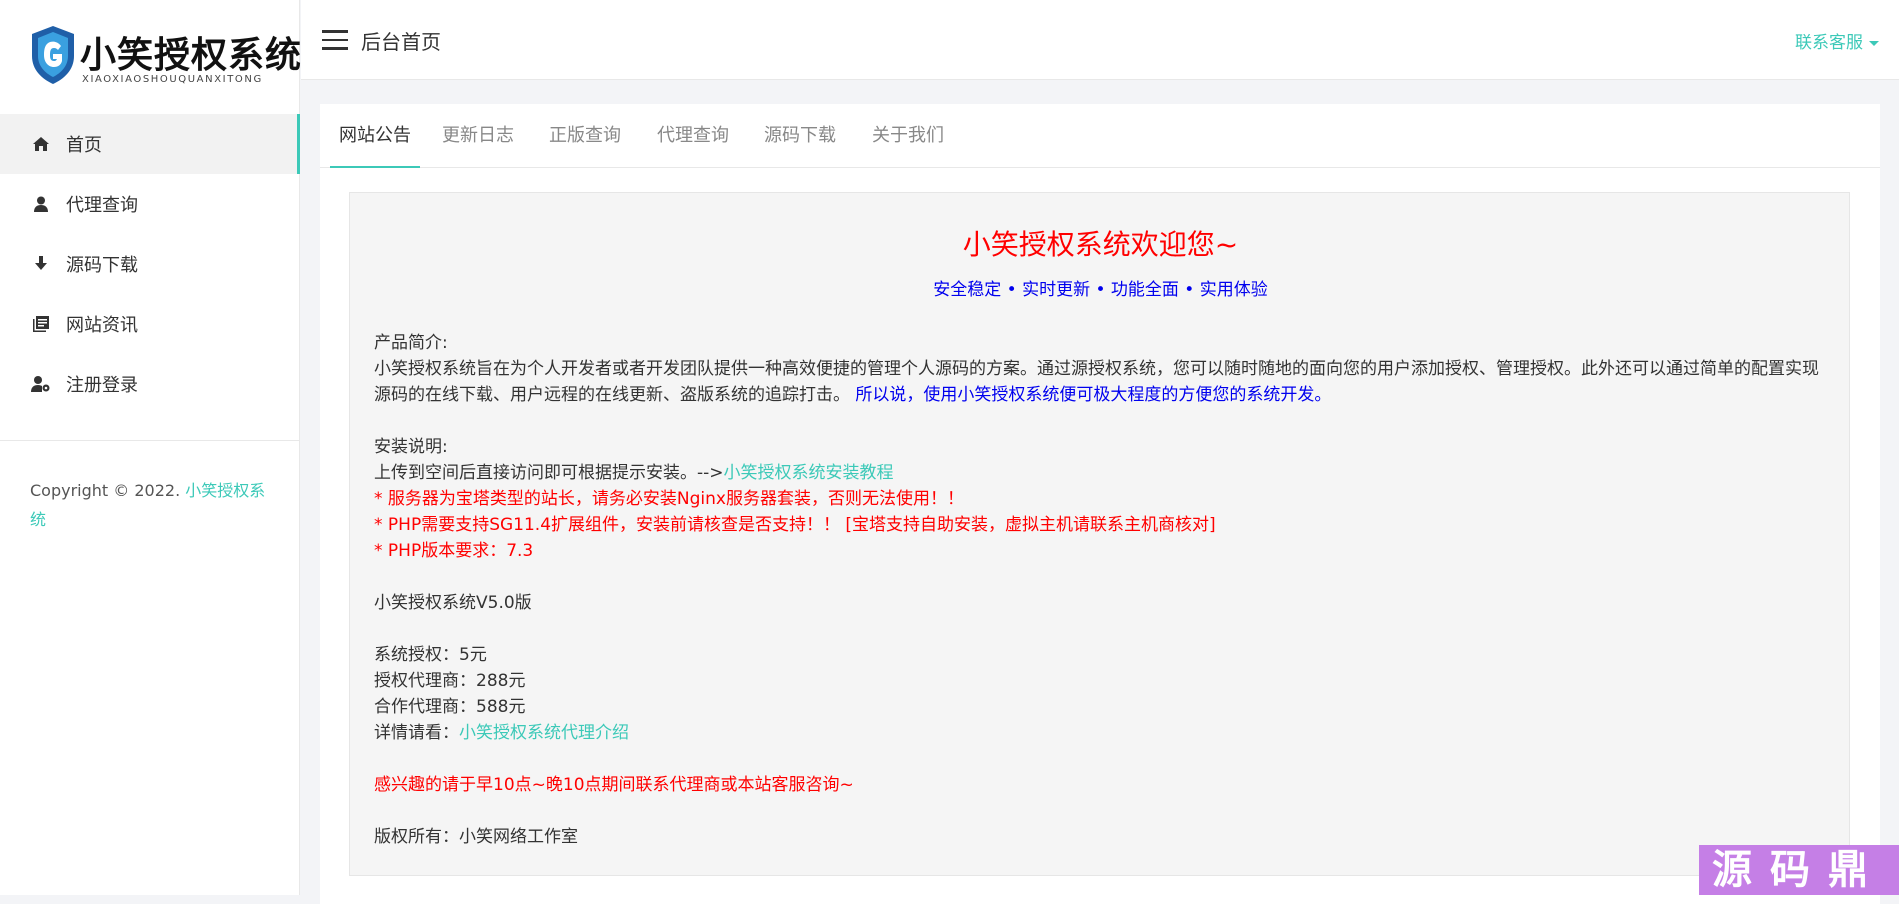 Image resolution: width=1899 pixels, height=904 pixels. I want to click on sidebar-item-label: 注册登录, so click(102, 385).